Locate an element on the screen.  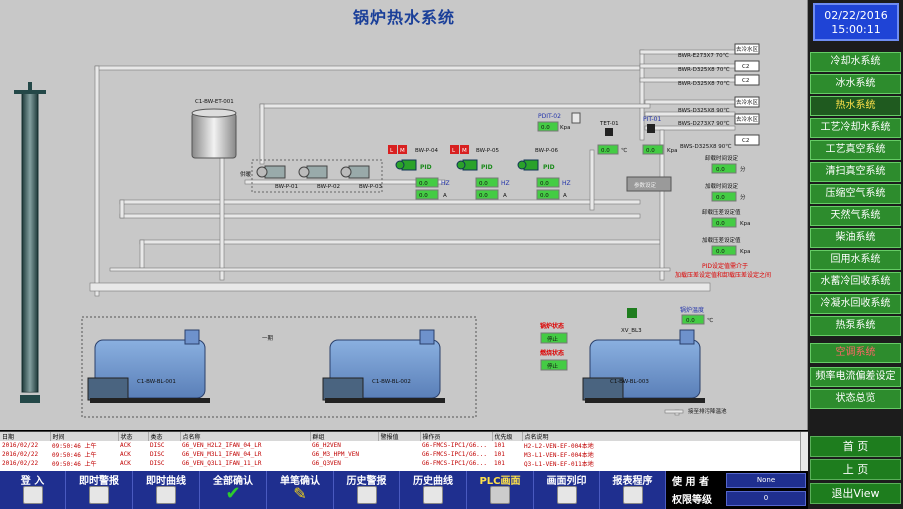
main-pump-bw-p-04: L M BW-P-04 PID 0.0 HZ 0.0 A is located at coordinates (419, 172).